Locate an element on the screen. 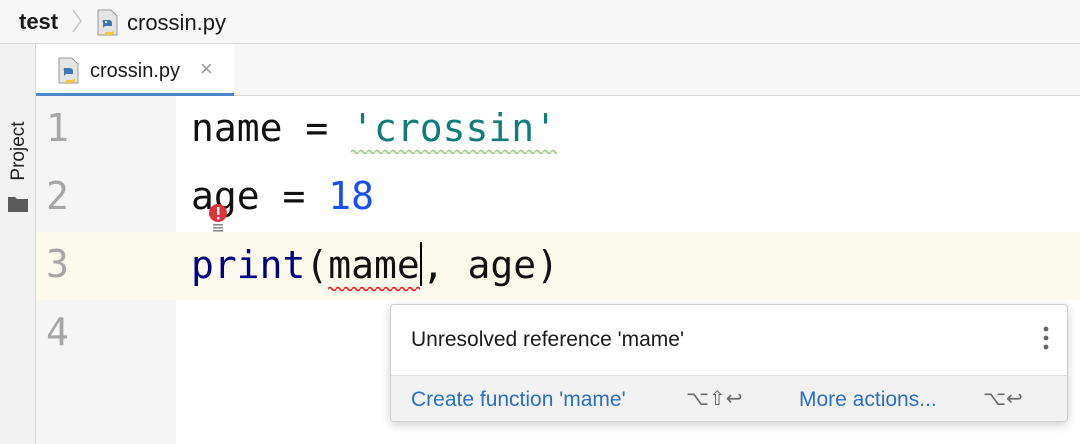 This screenshot has height=444, width=1080. code-line: 1 name = 'crossin' is located at coordinates (558, 130).